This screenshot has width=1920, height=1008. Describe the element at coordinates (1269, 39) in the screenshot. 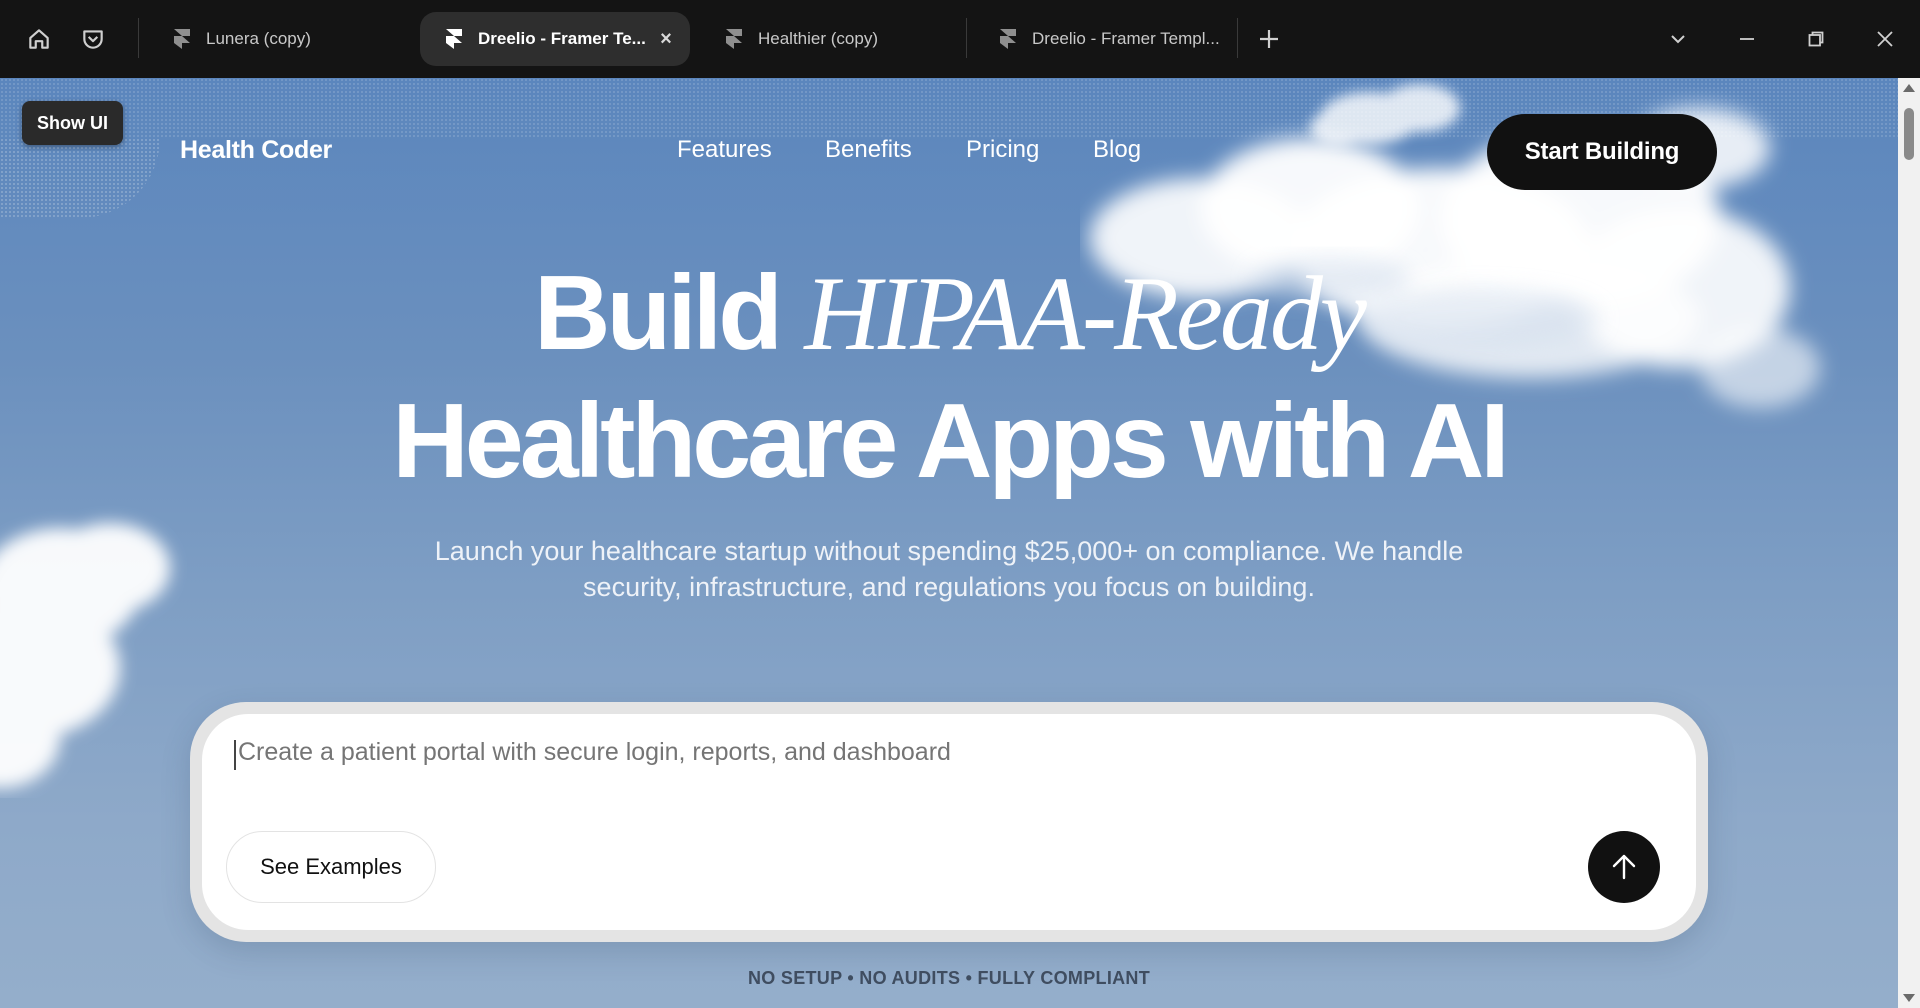

I see `new-tab-icon` at that location.